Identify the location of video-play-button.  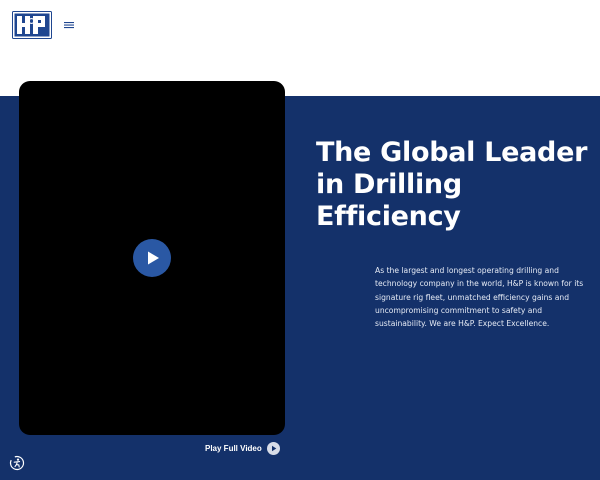
(152, 258).